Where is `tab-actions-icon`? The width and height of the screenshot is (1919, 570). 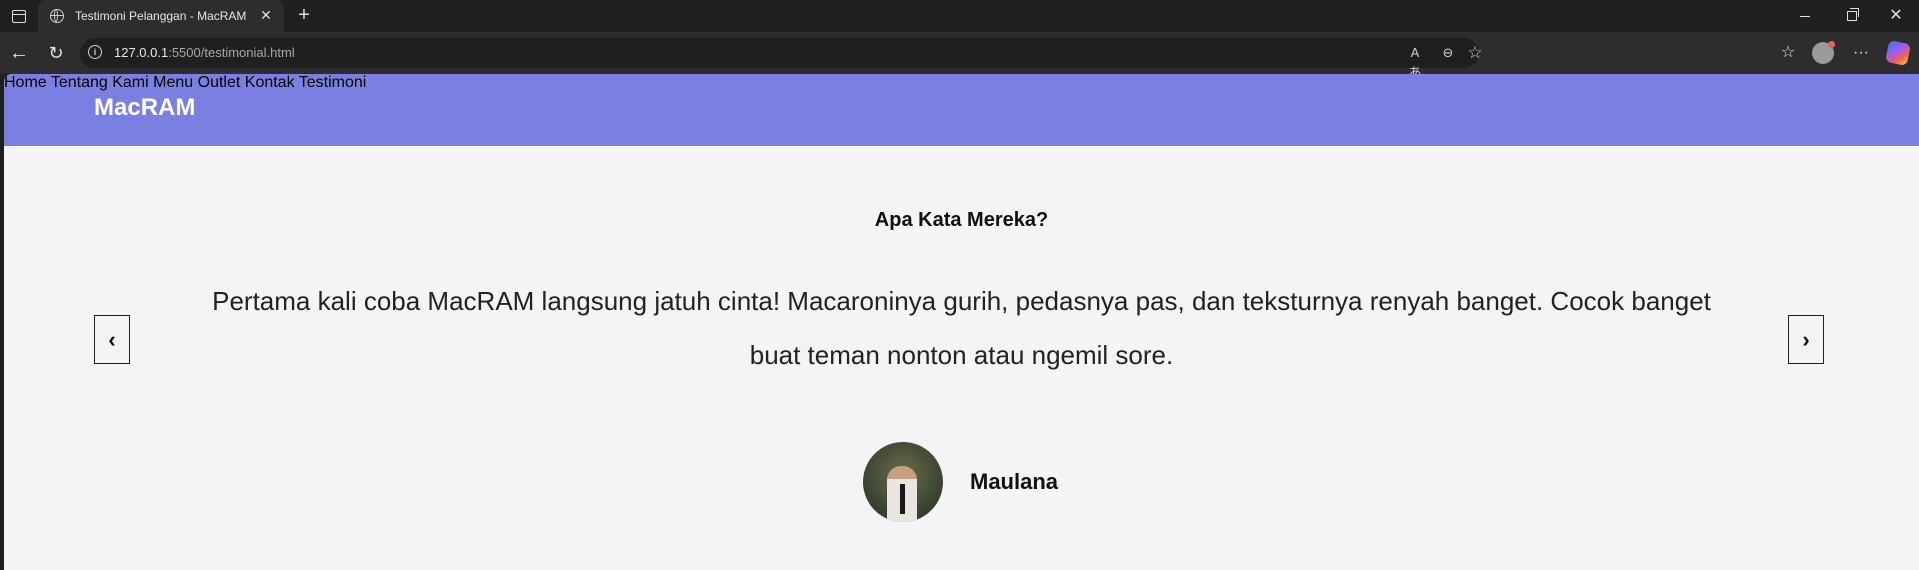
tab-actions-icon is located at coordinates (19, 16).